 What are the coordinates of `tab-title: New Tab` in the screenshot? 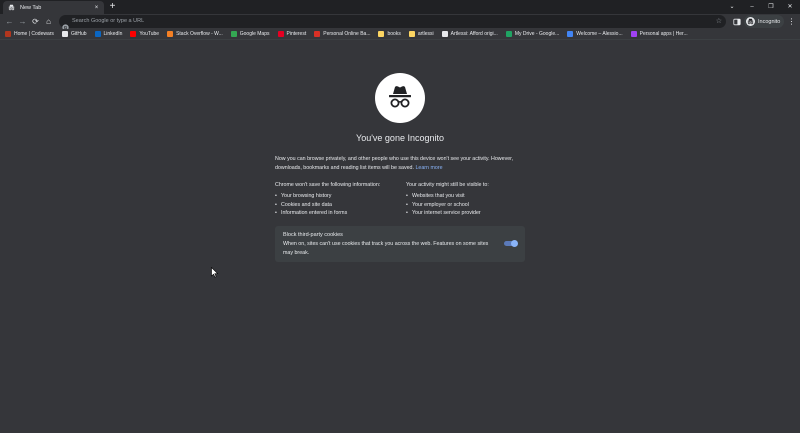 It's located at (31, 7).